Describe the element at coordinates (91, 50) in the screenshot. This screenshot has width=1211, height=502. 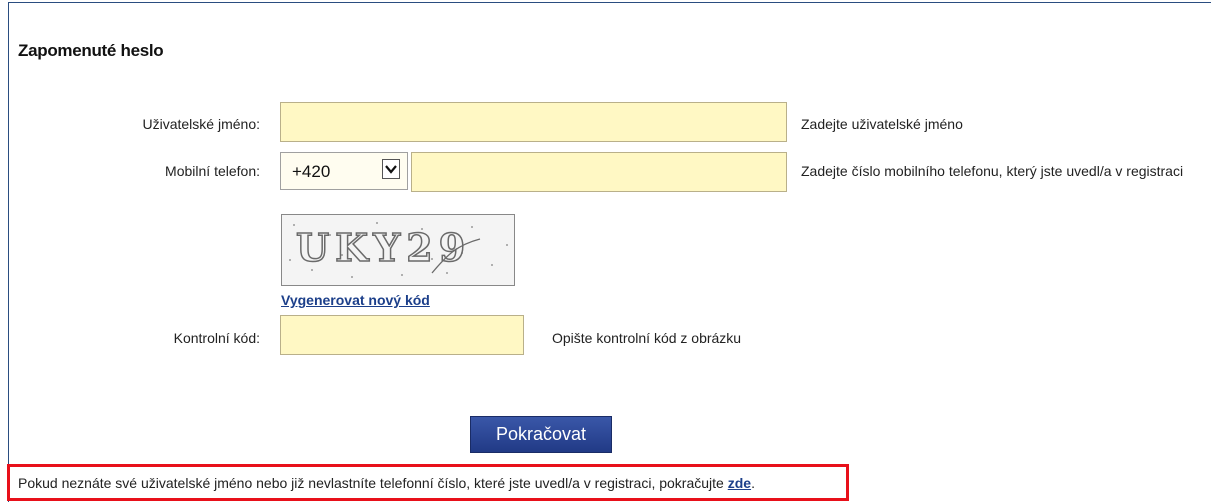
I see `page-title: Zapomenuté heslo` at that location.